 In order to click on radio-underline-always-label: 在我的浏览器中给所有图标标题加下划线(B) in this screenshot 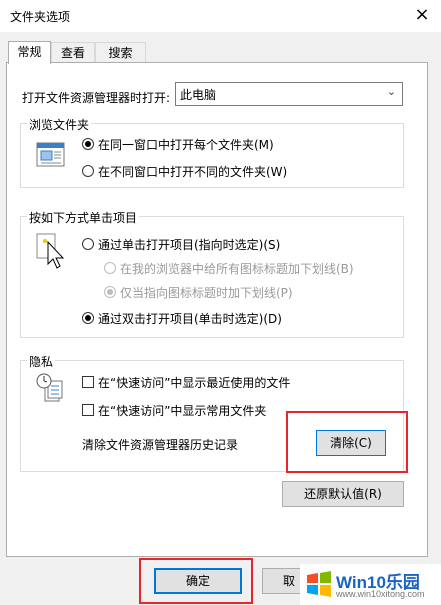, I will do `click(237, 269)`.